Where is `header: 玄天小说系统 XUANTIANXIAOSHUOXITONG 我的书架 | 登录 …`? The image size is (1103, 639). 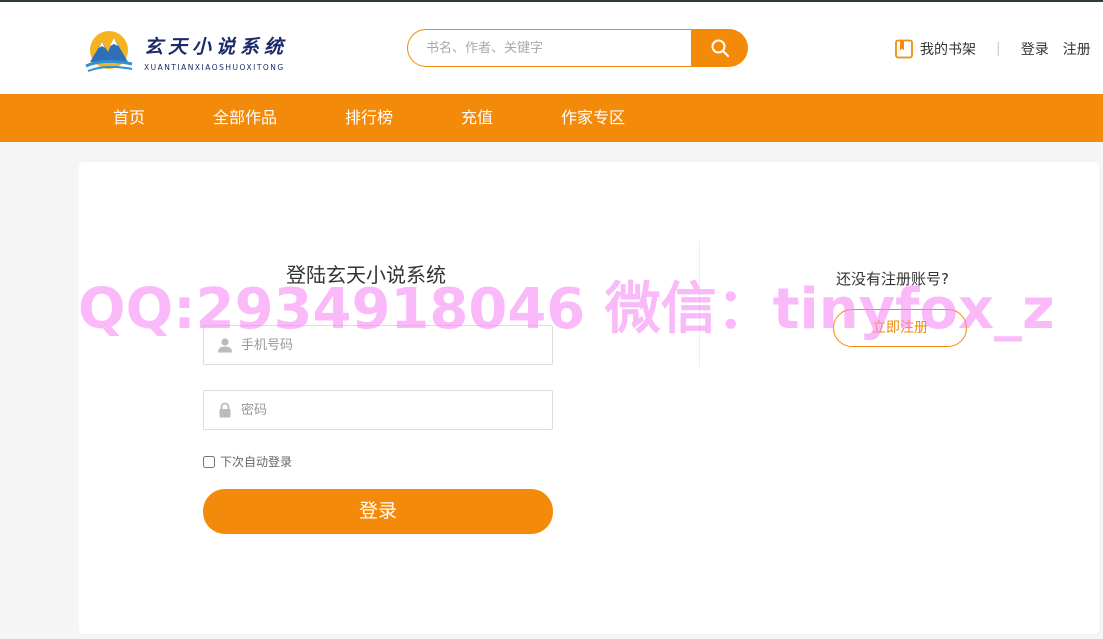 header: 玄天小说系统 XUANTIANXIAOSHUOXITONG 我的书架 | 登录 … is located at coordinates (551, 48).